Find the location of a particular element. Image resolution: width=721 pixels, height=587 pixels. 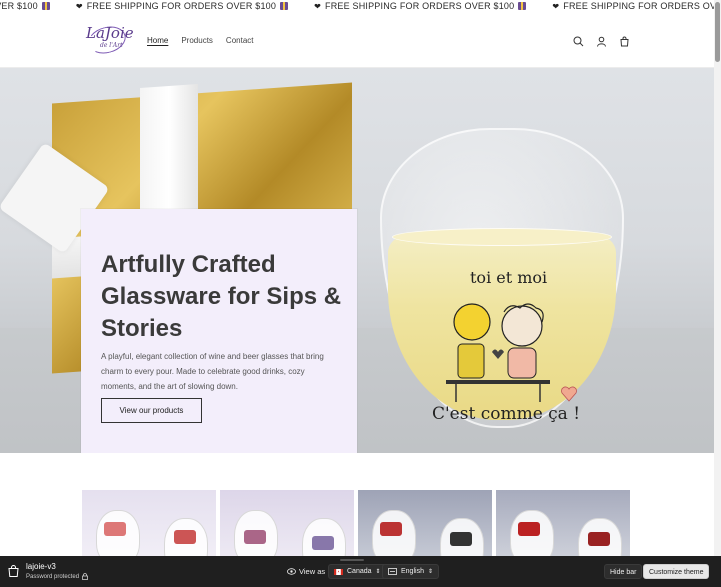

announcement-item: ❤ FREE SHIPPING FOR ORDERS OVER $10 is located at coordinates (633, 6).